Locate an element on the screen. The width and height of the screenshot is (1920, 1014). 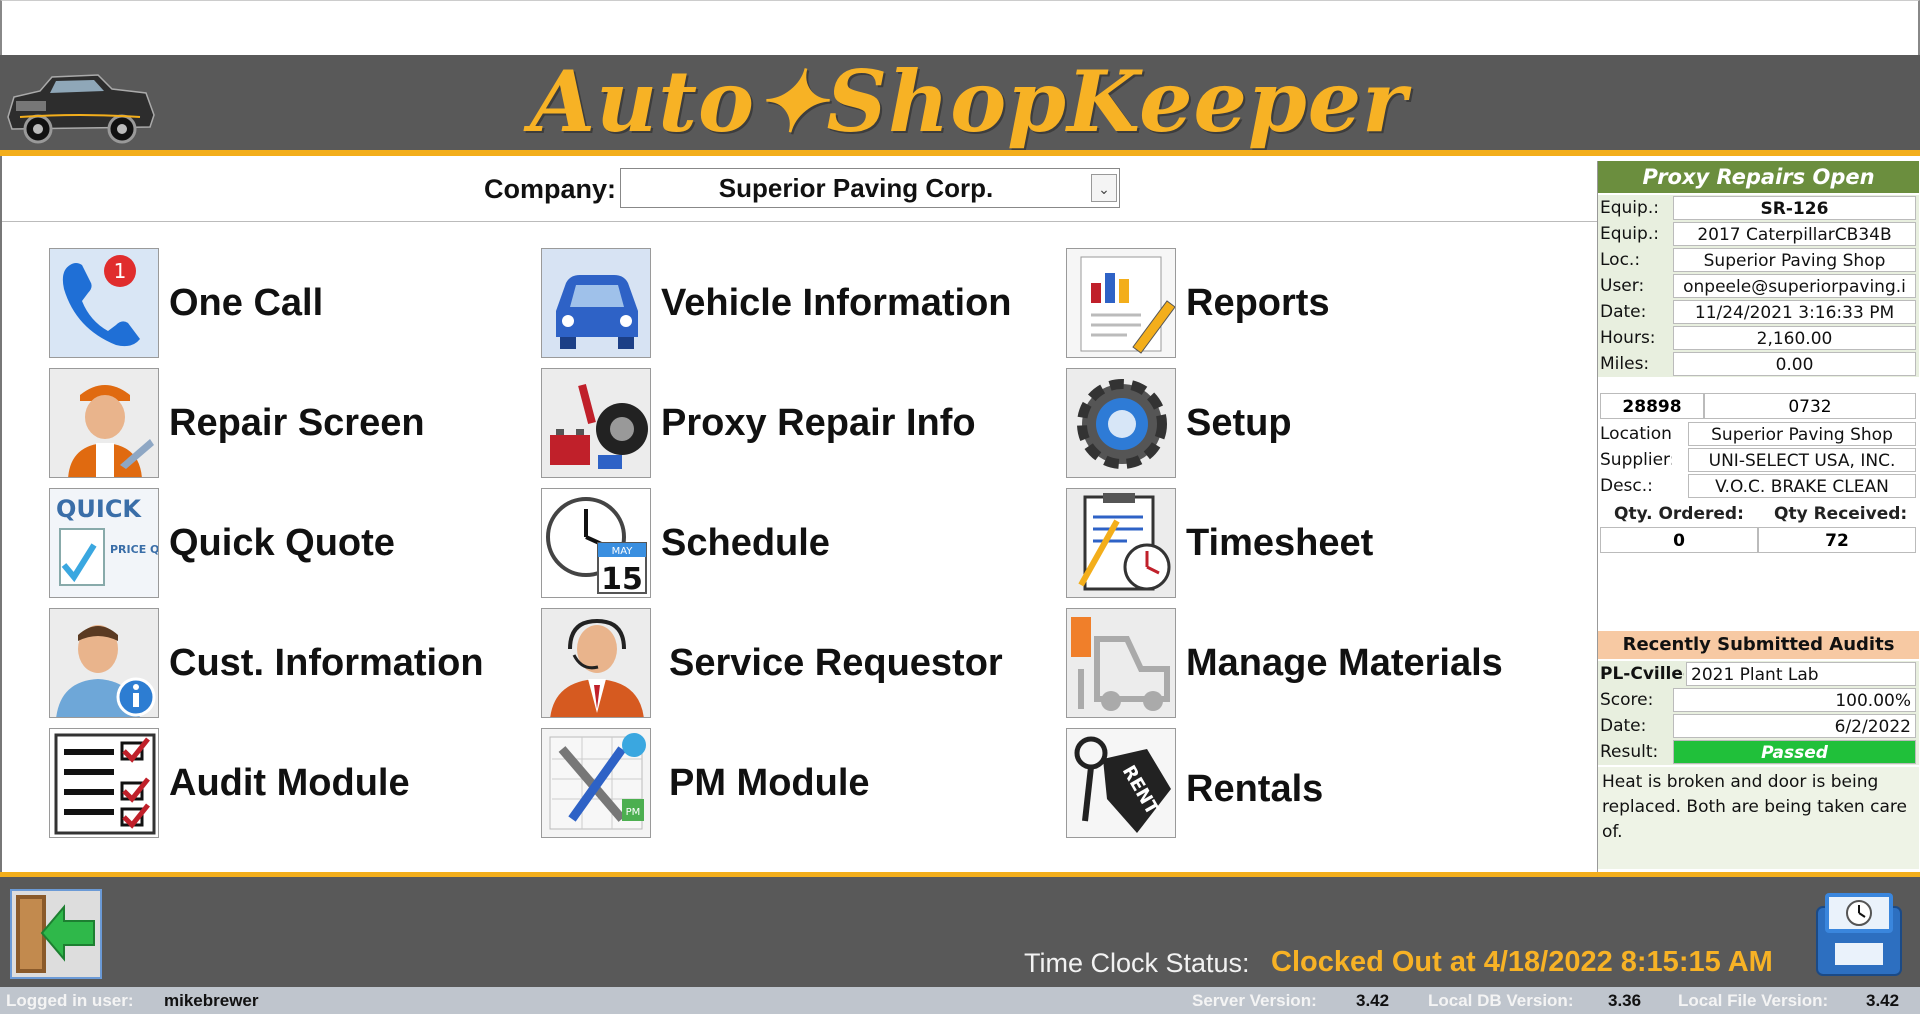
field-label: User: is located at coordinates (1622, 286).